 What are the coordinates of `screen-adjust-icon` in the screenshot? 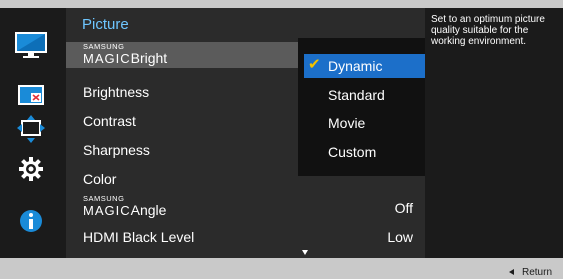 It's located at (31, 95).